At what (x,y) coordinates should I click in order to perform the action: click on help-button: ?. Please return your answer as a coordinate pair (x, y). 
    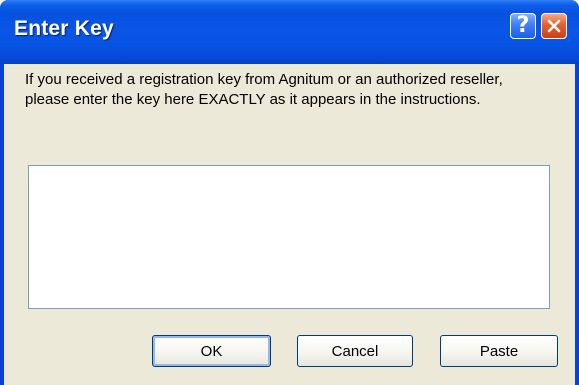
    Looking at the image, I should click on (523, 26).